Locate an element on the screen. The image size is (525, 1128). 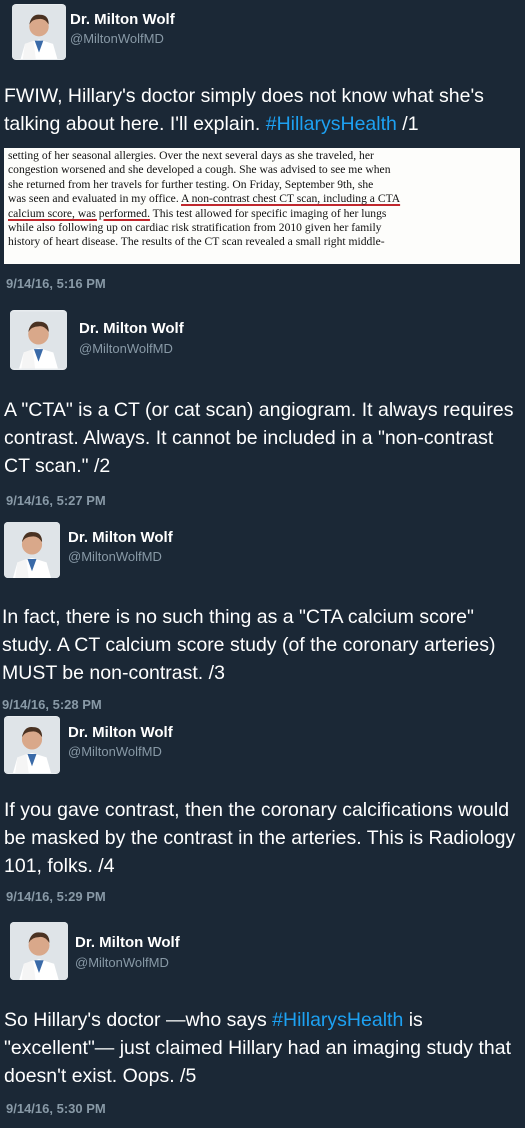
tweet-timestamp: 9/14/16, 5:28 PM is located at coordinates (52, 704).